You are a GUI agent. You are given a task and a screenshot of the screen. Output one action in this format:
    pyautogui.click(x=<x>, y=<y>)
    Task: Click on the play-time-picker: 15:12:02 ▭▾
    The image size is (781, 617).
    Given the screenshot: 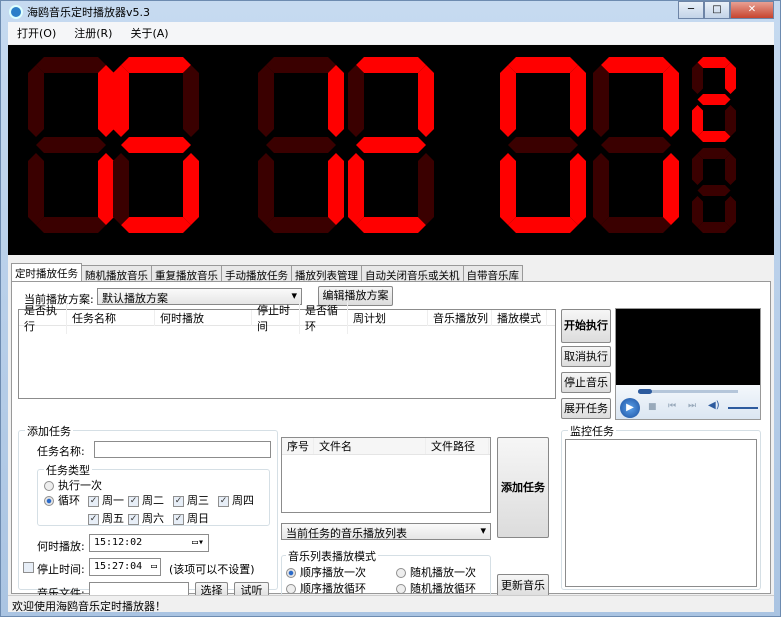 What is the action you would take?
    pyautogui.click(x=149, y=543)
    